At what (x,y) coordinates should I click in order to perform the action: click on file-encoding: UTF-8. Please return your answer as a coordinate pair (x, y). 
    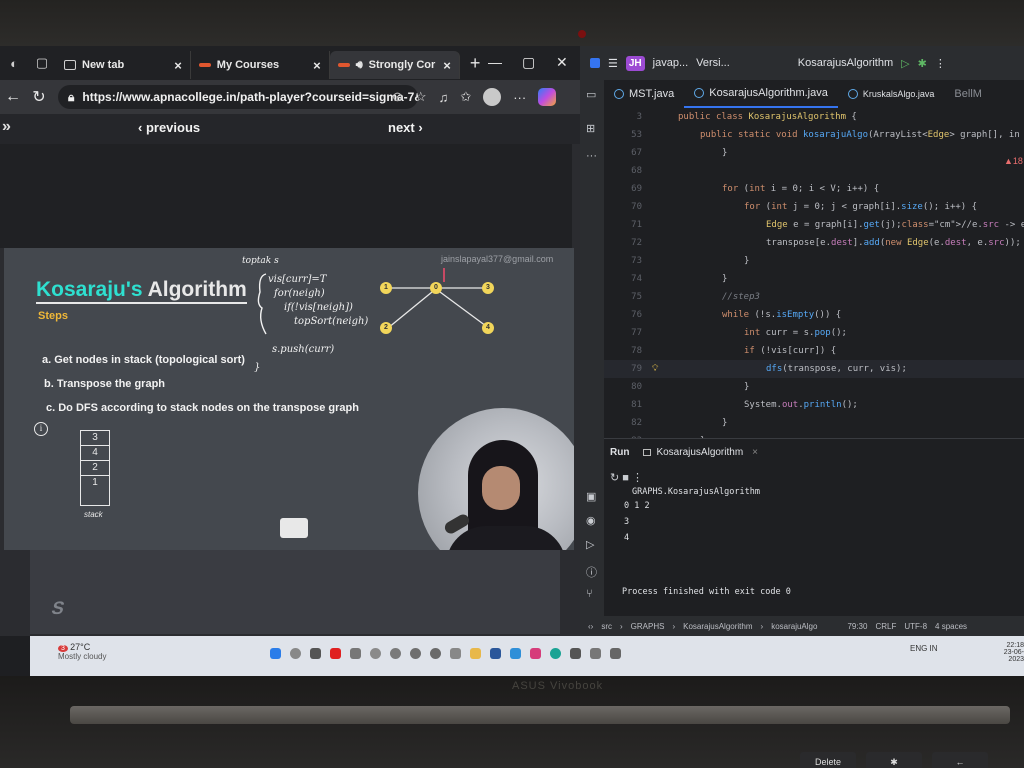
    Looking at the image, I should click on (915, 626).